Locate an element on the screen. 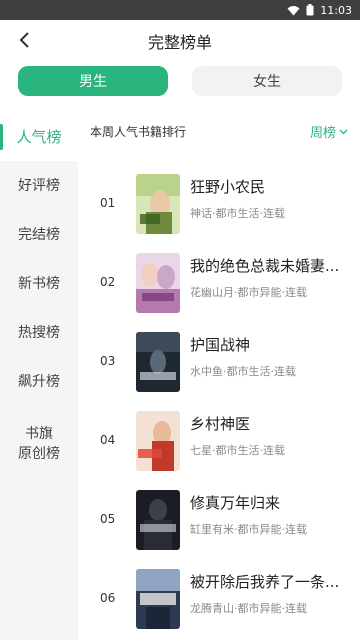 This screenshot has height=640, width=360. book-meta: 缸里有米·都市异能·连载 is located at coordinates (248, 529).